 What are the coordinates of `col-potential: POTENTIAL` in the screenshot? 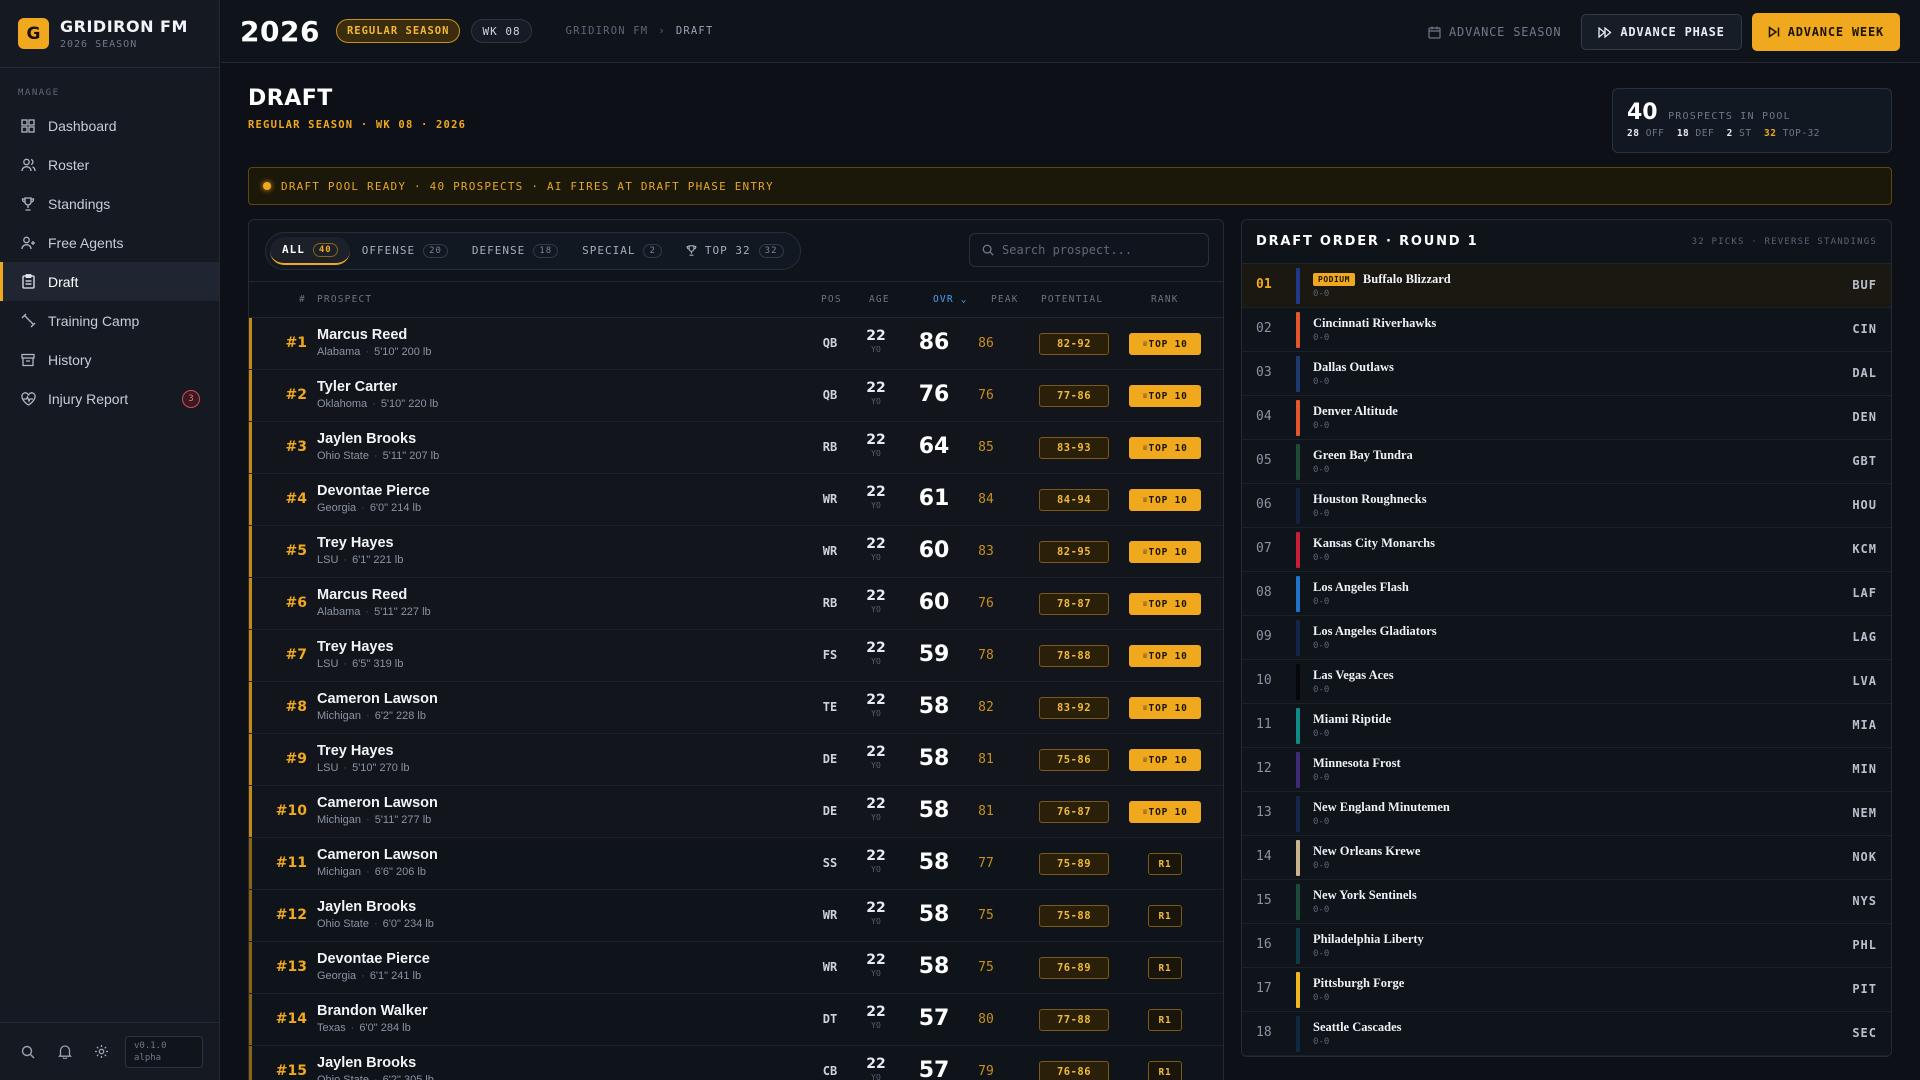 It's located at (1072, 299).